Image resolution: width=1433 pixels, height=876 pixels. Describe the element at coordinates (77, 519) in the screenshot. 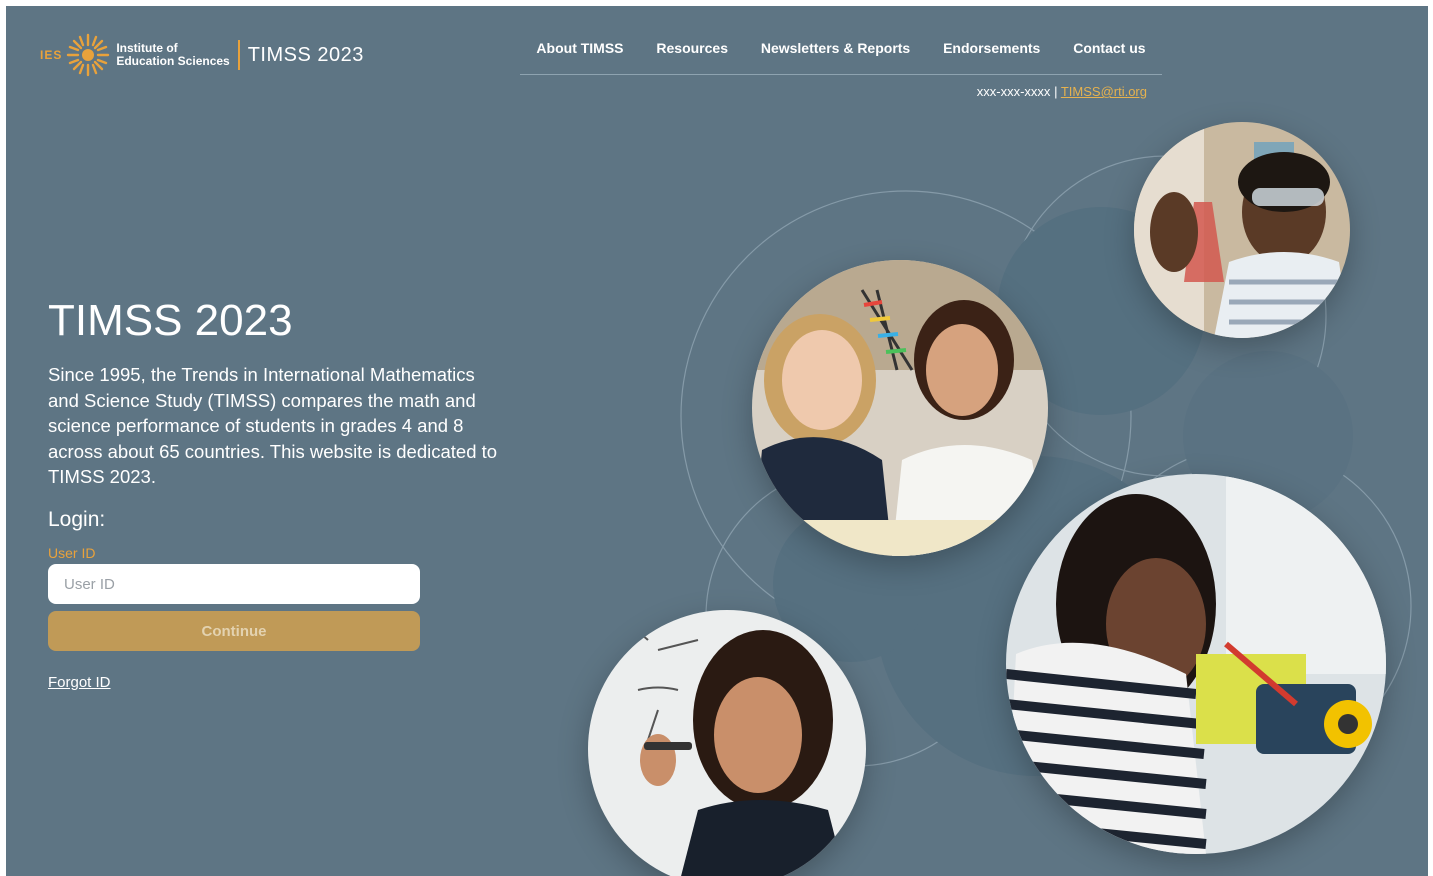

I see `login-heading: Login:` at that location.